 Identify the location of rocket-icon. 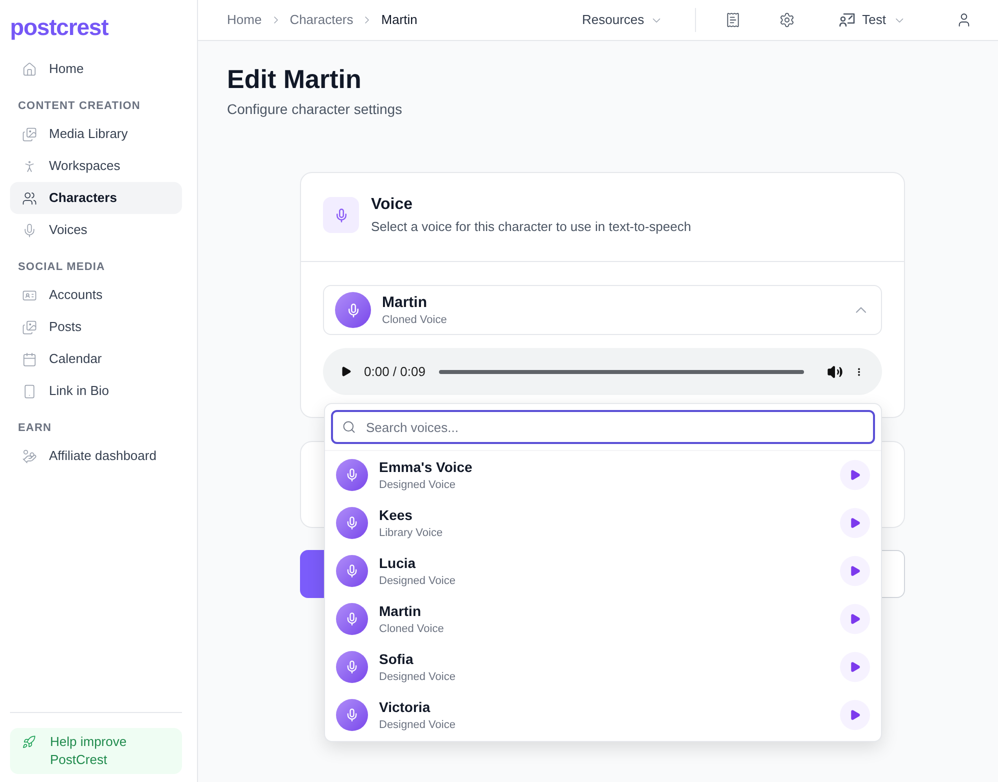
(29, 742).